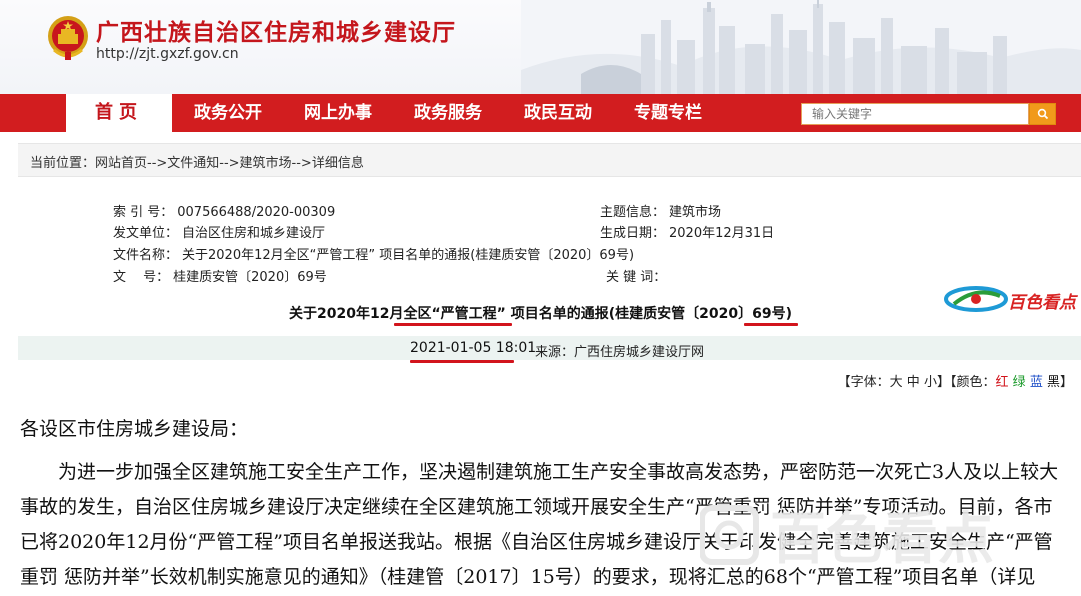  Describe the element at coordinates (668, 113) in the screenshot. I see `nav-special-topics: 专题专栏` at that location.